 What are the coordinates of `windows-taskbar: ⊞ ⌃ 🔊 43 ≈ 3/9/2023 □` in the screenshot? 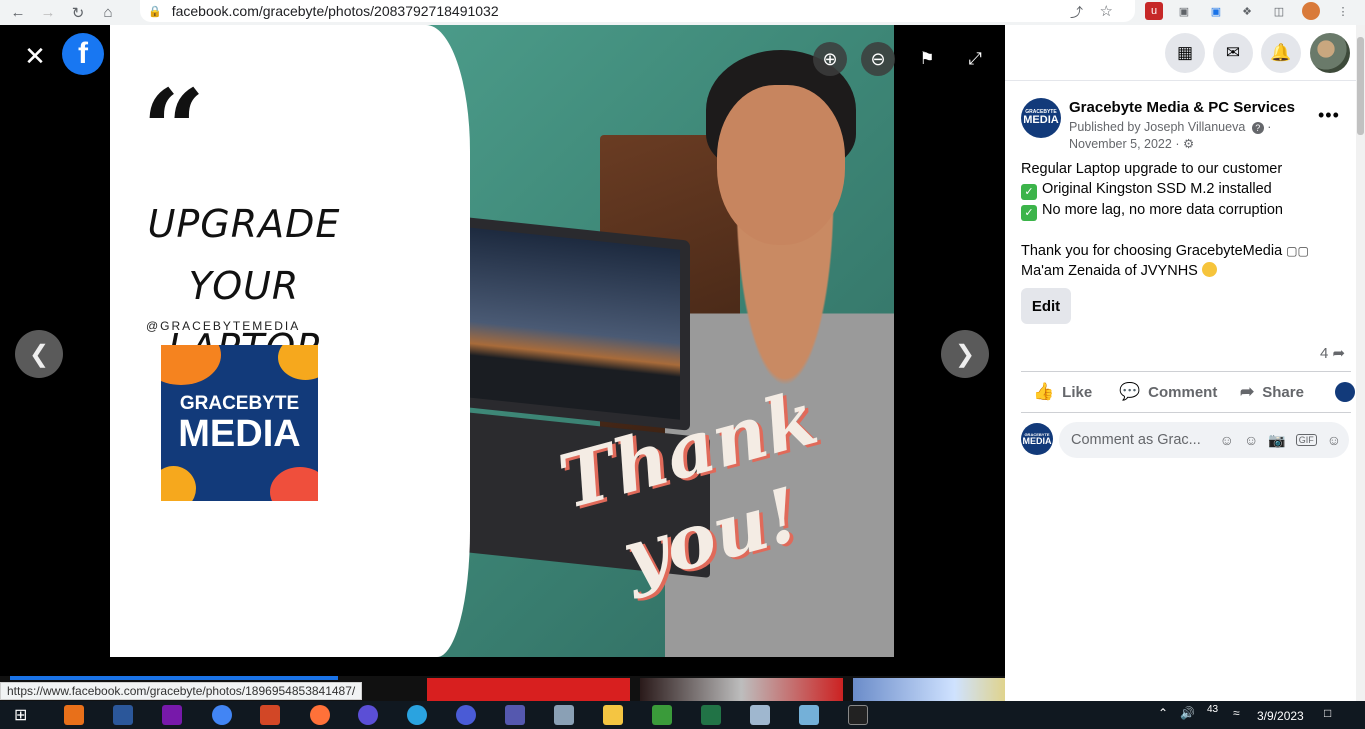 It's located at (682, 715).